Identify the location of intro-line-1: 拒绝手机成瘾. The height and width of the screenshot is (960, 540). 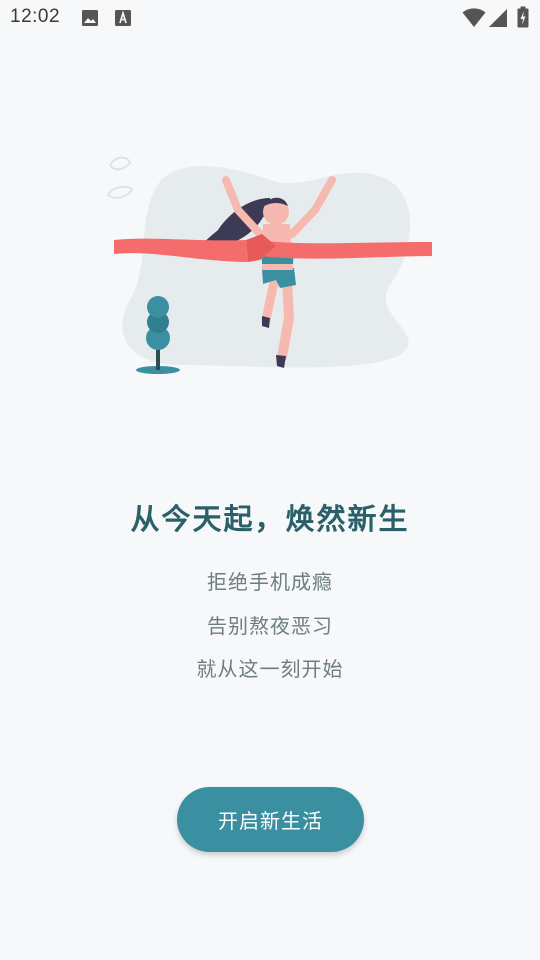
(270, 582).